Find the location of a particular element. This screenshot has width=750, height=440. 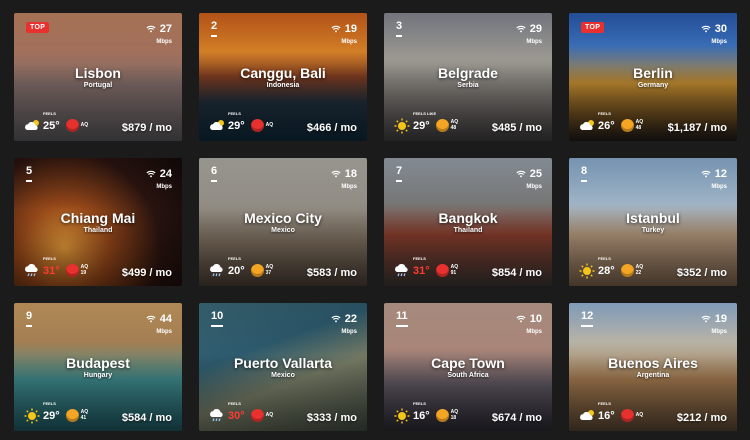

rank-number: 5 is located at coordinates (29, 174).